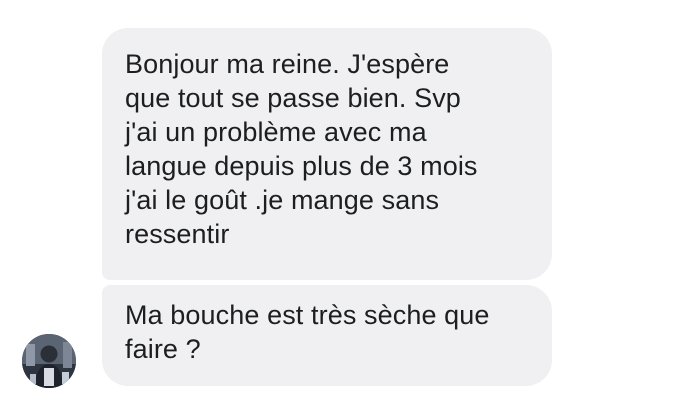  I want to click on profile-photo-icon, so click(49, 361).